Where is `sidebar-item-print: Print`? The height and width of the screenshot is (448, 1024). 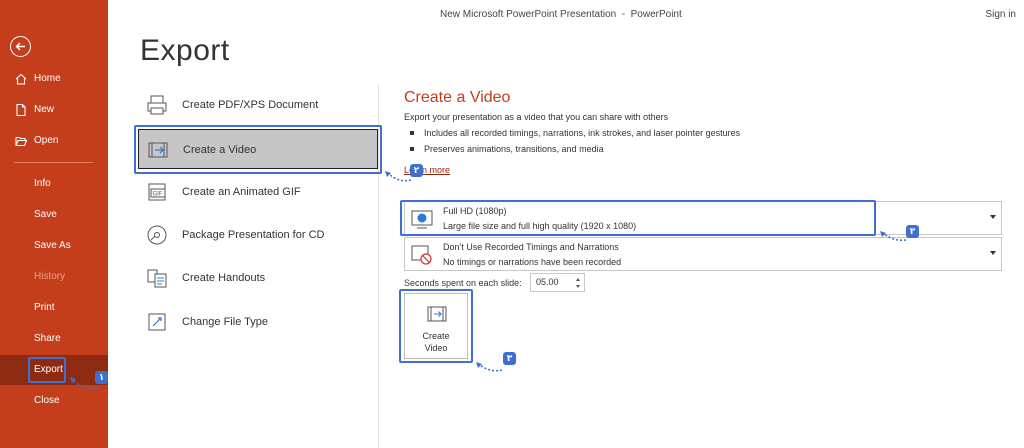 sidebar-item-print: Print is located at coordinates (54, 308).